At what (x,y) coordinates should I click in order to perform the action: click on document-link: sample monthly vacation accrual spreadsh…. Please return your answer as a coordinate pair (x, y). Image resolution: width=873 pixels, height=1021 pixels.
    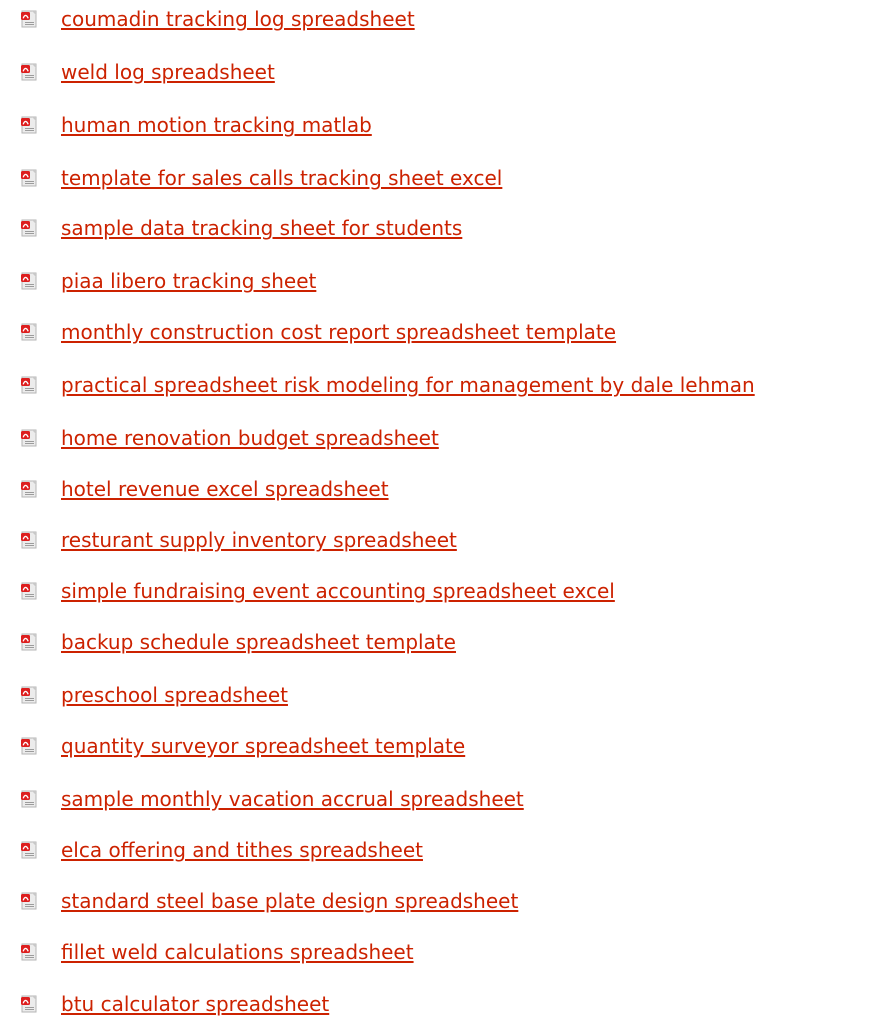
    Looking at the image, I should click on (292, 799).